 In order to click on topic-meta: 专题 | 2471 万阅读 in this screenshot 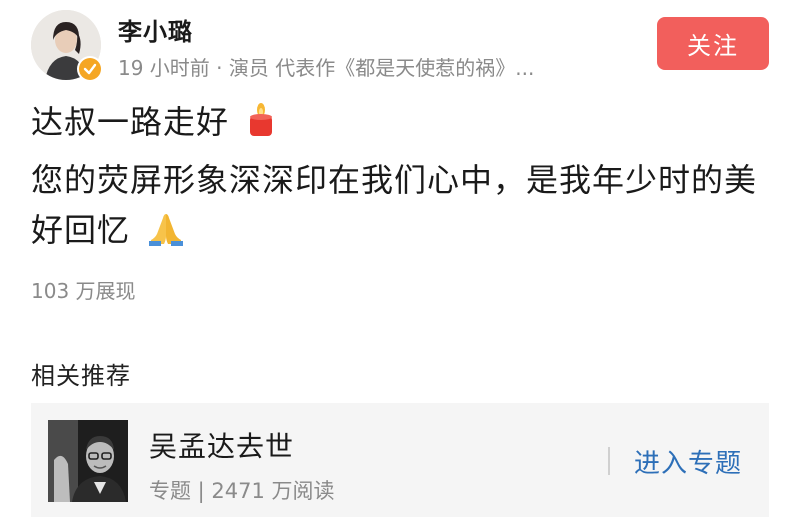, I will do `click(242, 491)`.